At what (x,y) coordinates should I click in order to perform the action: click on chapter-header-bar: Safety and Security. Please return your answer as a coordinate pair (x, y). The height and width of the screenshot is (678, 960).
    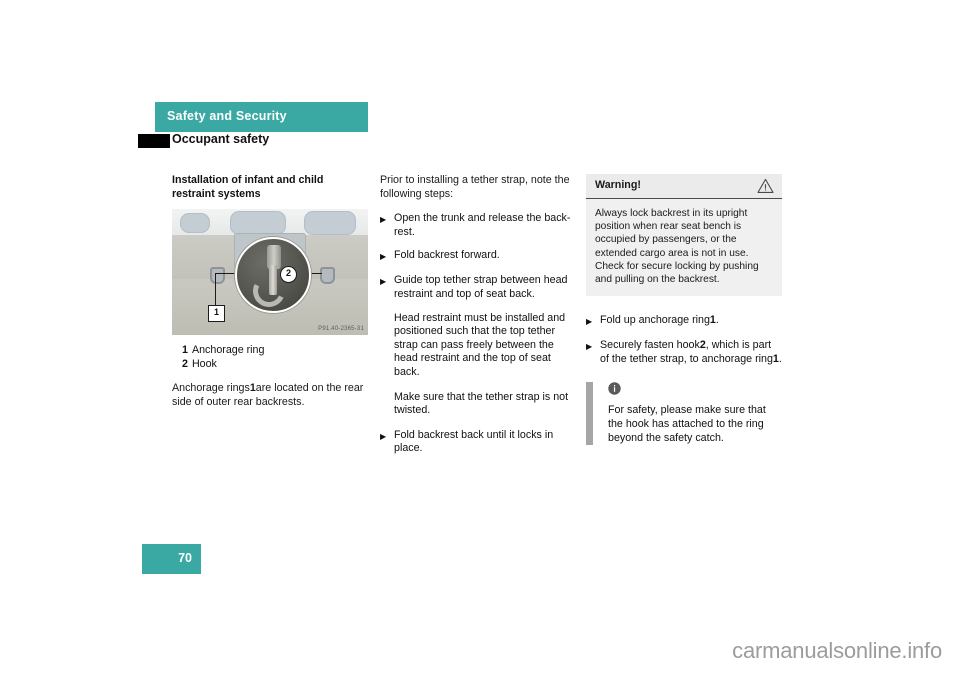
    Looking at the image, I should click on (261, 117).